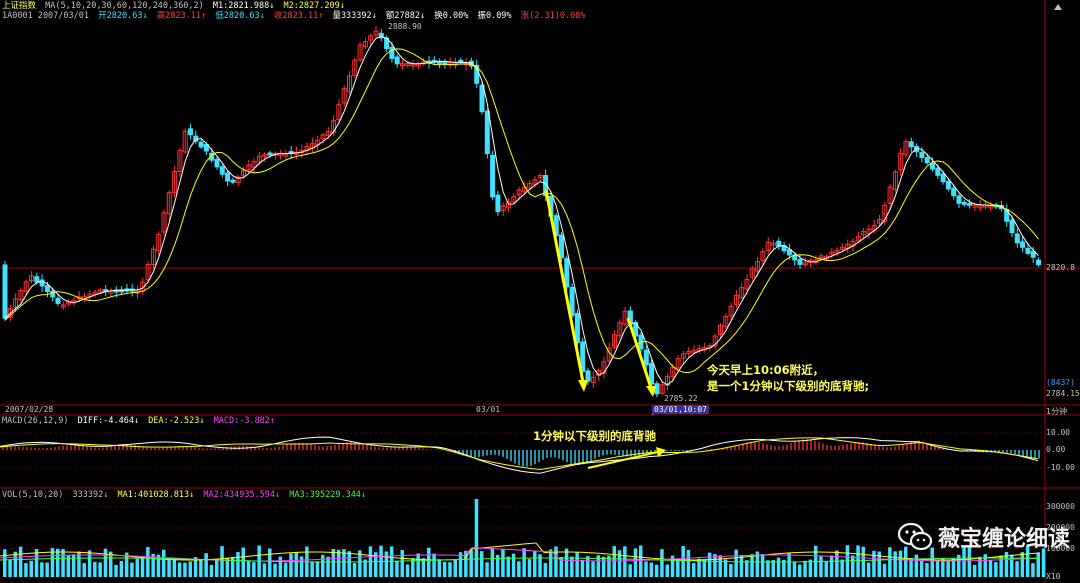 Image resolution: width=1080 pixels, height=583 pixels. Describe the element at coordinates (1060, 267) in the screenshot. I see `current-price-label: 2820.8` at that location.